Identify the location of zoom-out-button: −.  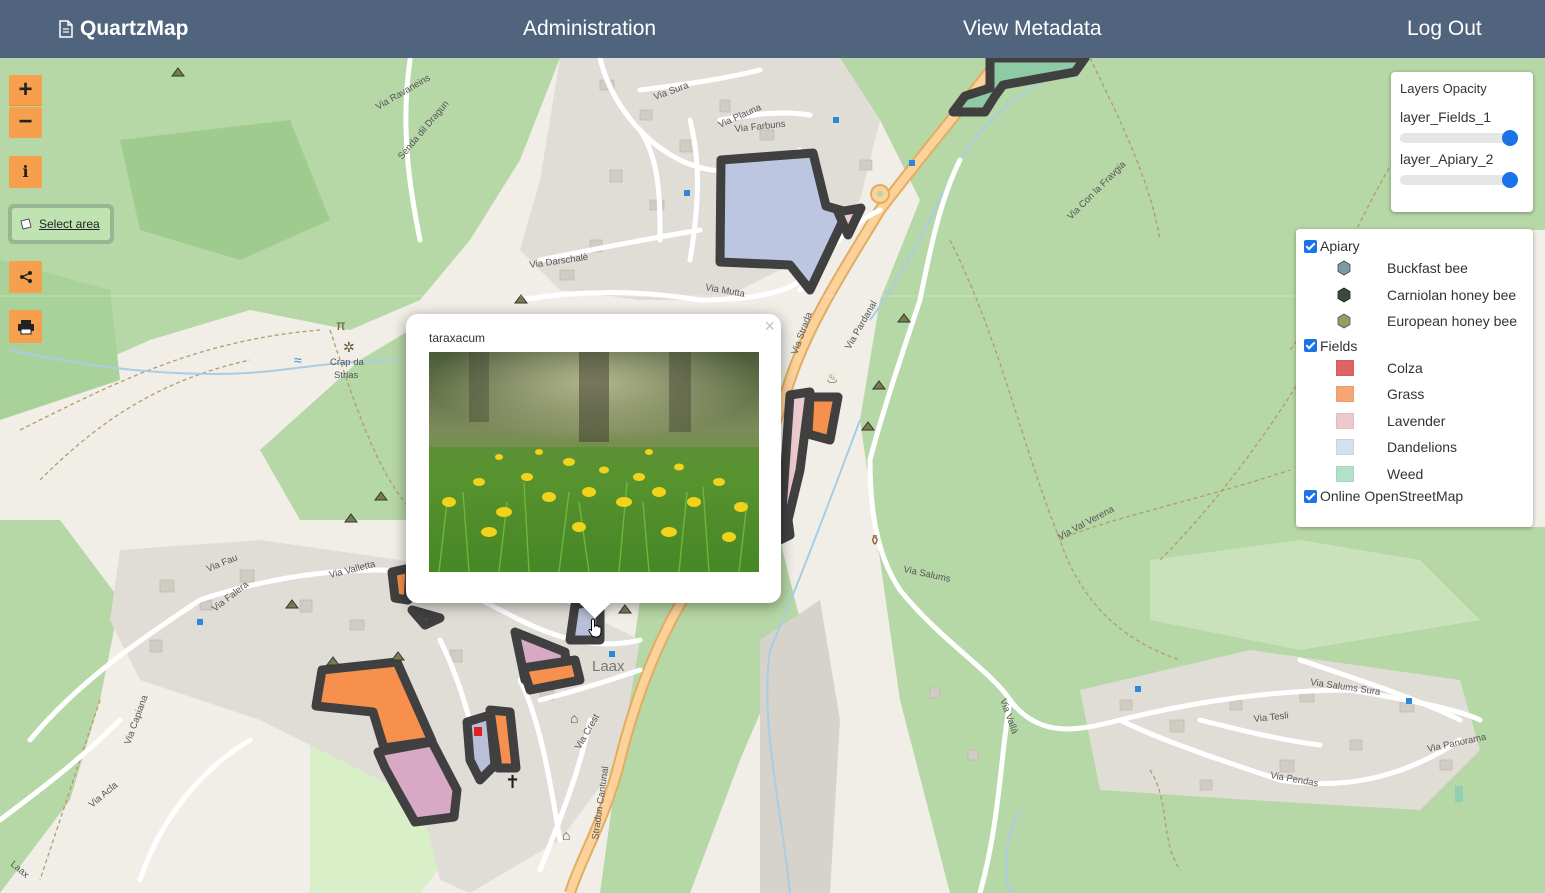
(25, 122).